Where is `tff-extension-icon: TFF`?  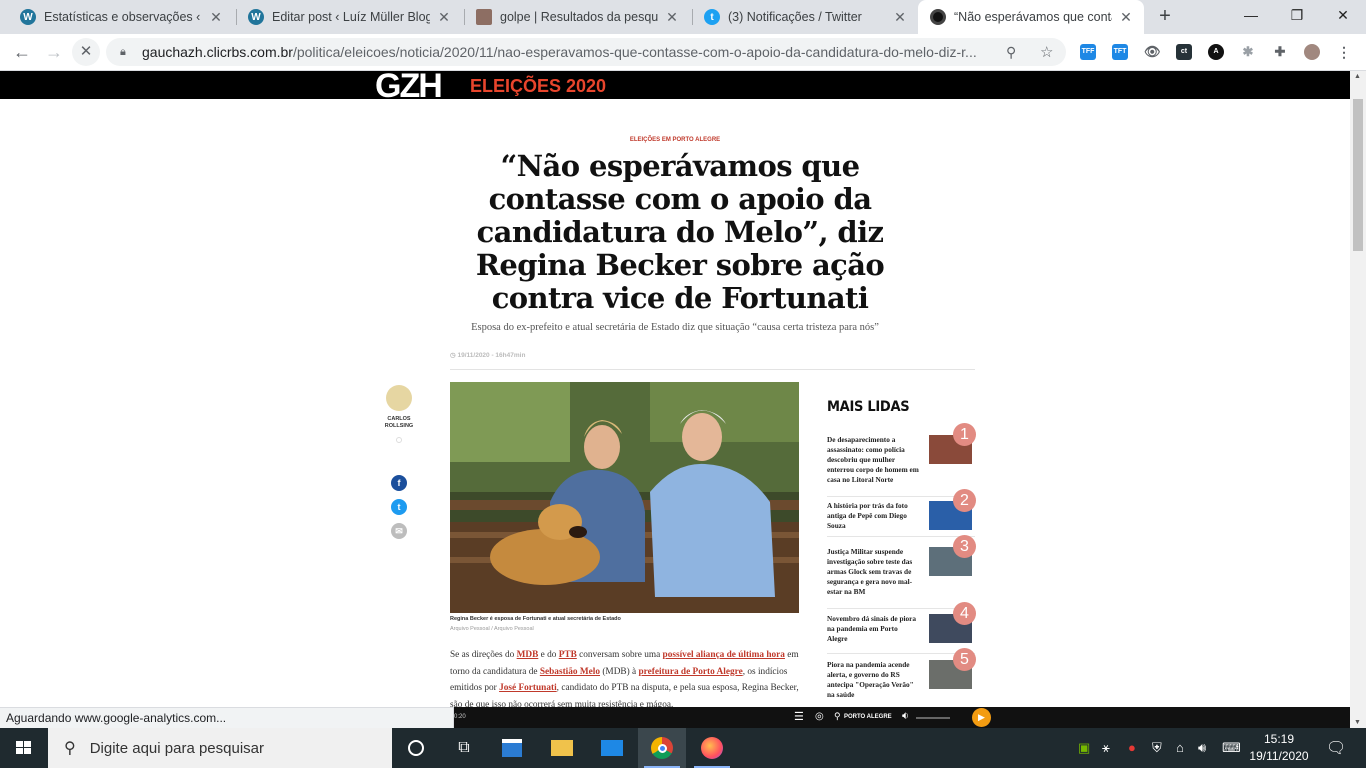
tff-extension-icon: TFF is located at coordinates (1088, 52).